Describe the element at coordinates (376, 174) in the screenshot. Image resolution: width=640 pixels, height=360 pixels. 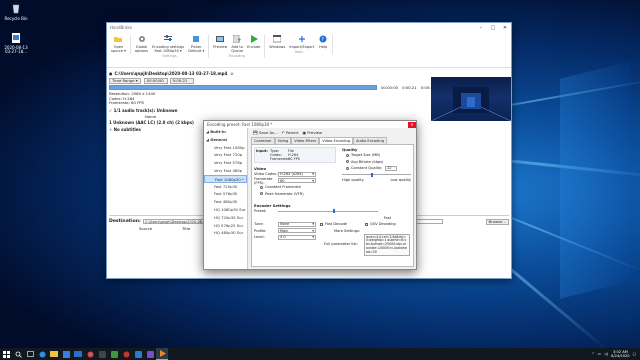
I see `quality-slider` at that location.